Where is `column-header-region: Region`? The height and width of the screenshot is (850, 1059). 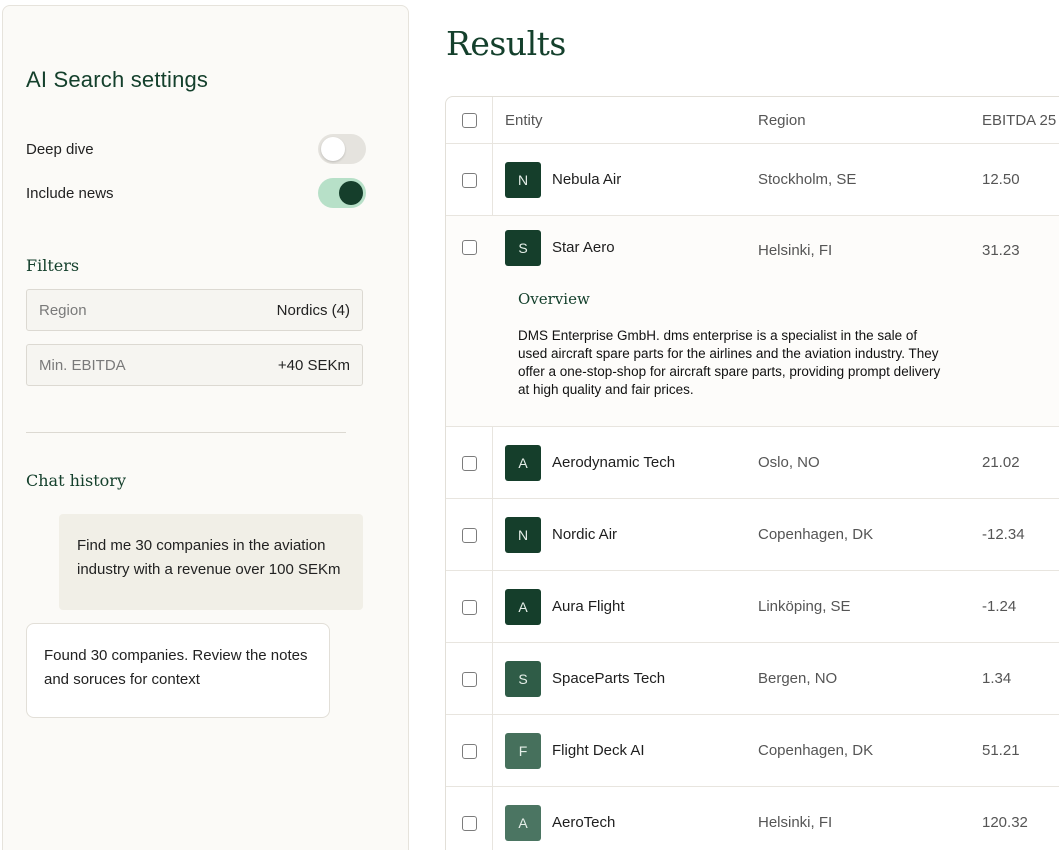
column-header-region: Region is located at coordinates (782, 120).